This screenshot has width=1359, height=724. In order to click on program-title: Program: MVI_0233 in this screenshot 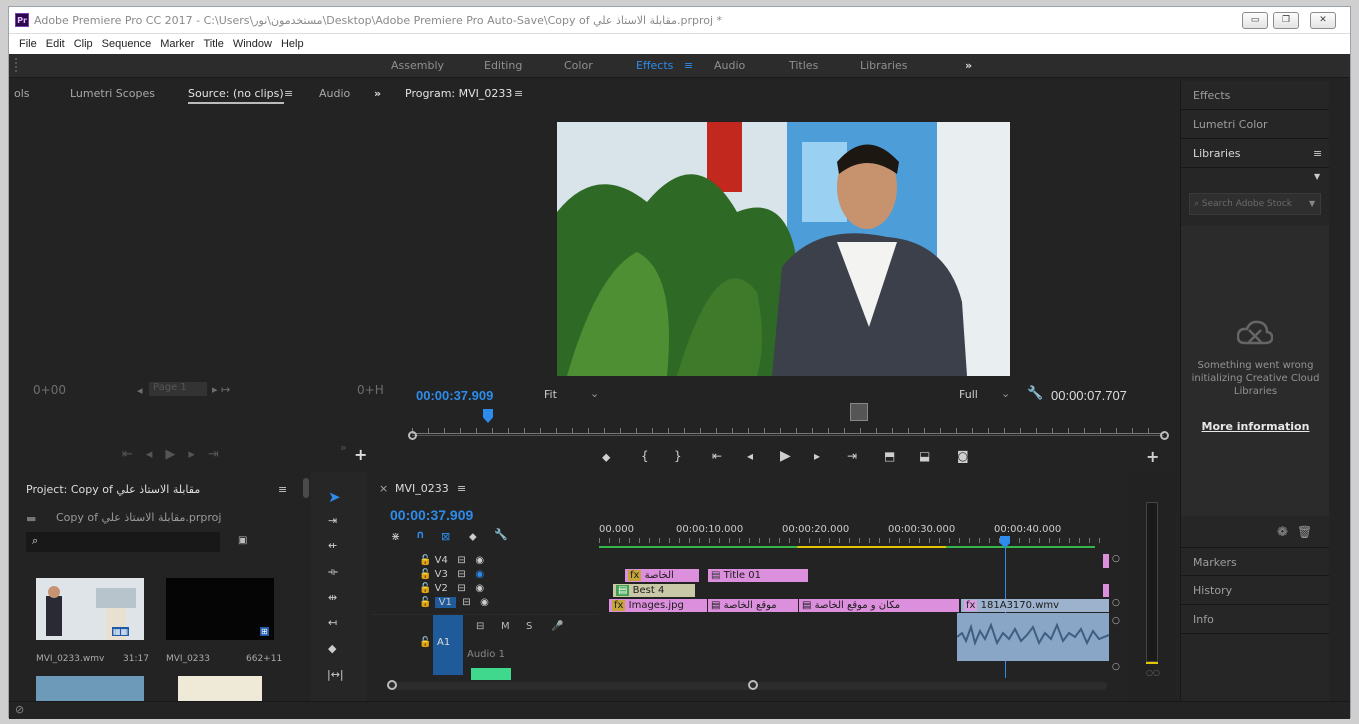, I will do `click(458, 93)`.